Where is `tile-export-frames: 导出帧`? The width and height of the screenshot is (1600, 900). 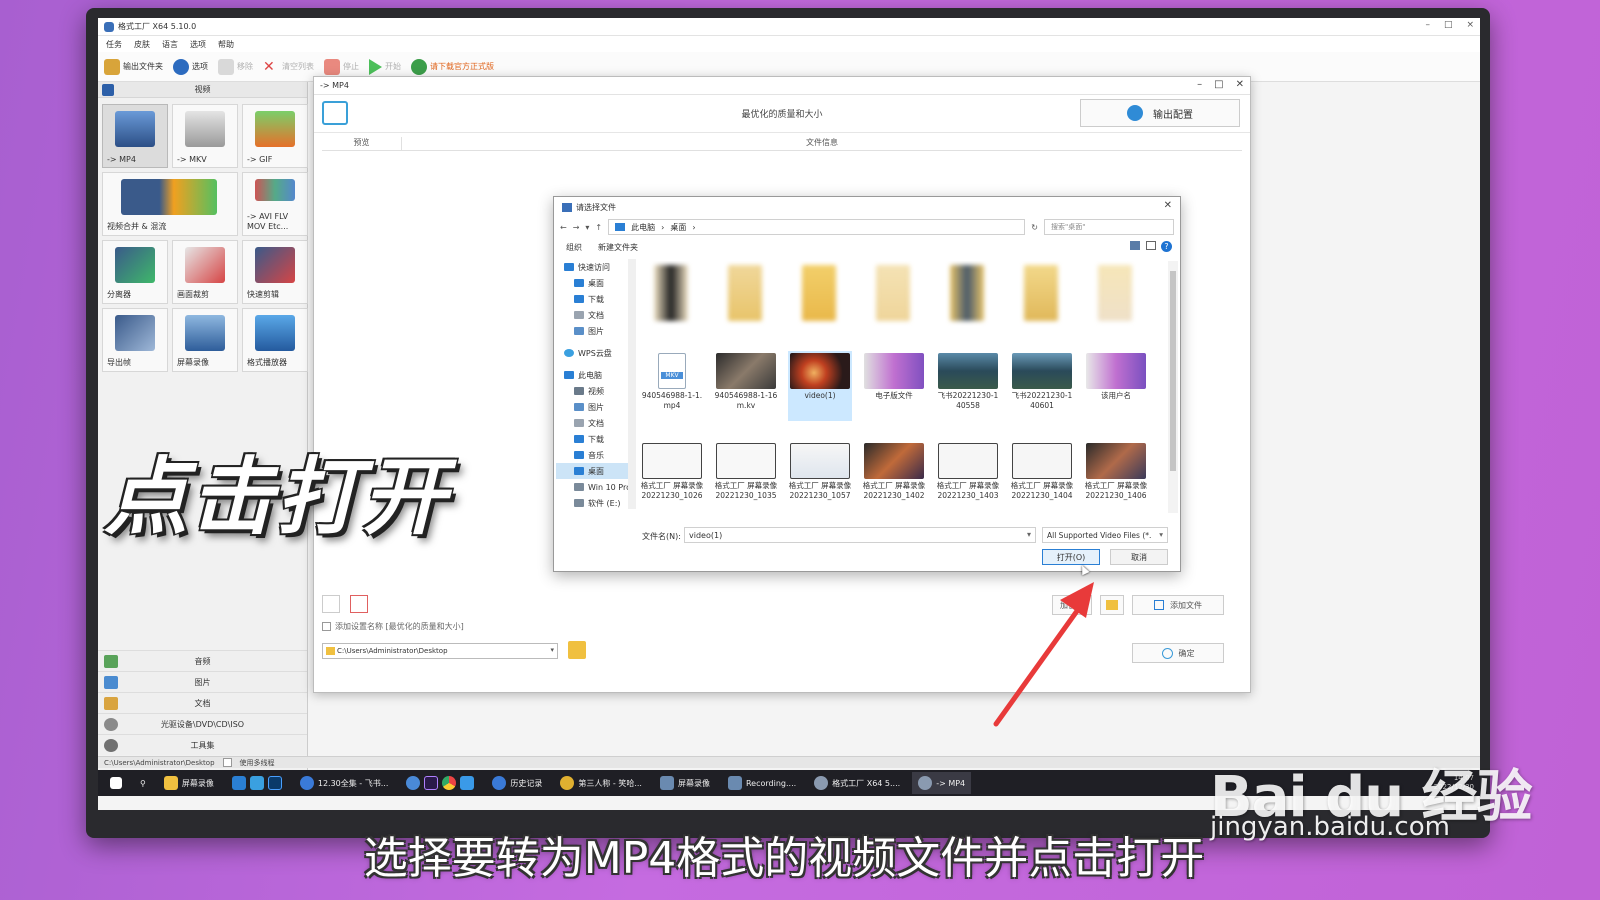 tile-export-frames: 导出帧 is located at coordinates (135, 340).